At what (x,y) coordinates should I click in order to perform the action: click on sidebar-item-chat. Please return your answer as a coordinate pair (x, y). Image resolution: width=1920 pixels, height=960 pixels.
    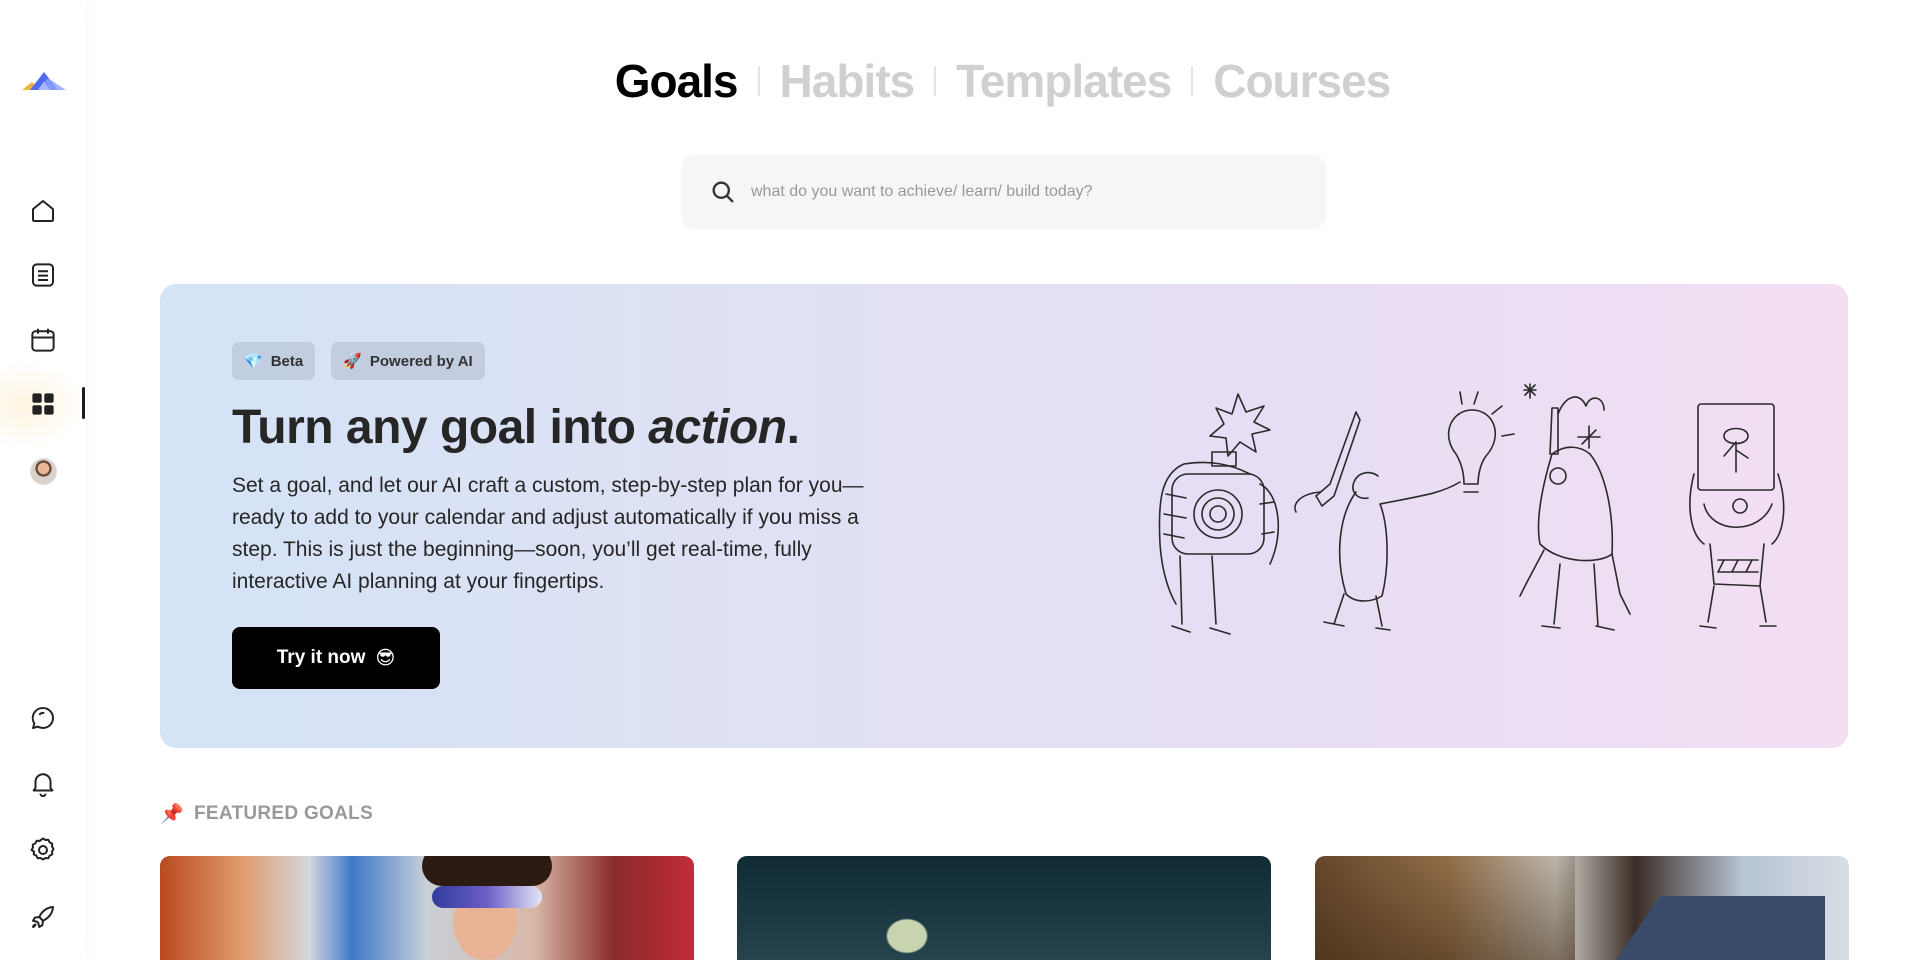
    Looking at the image, I should click on (43, 718).